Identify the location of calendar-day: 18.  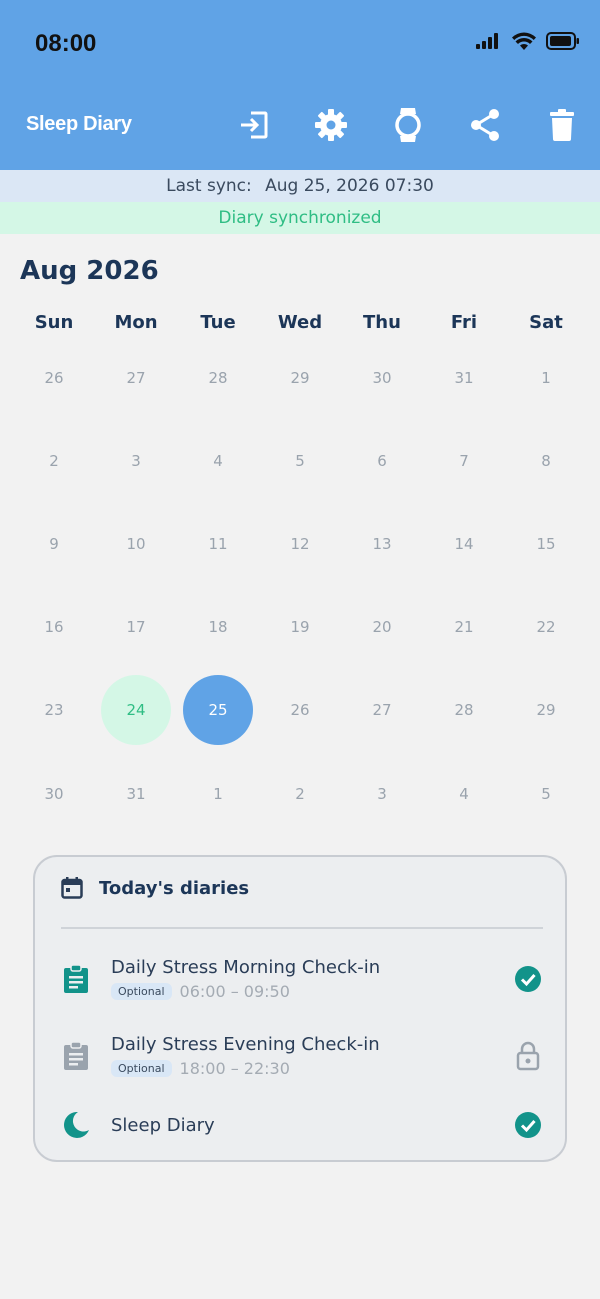
(218, 627).